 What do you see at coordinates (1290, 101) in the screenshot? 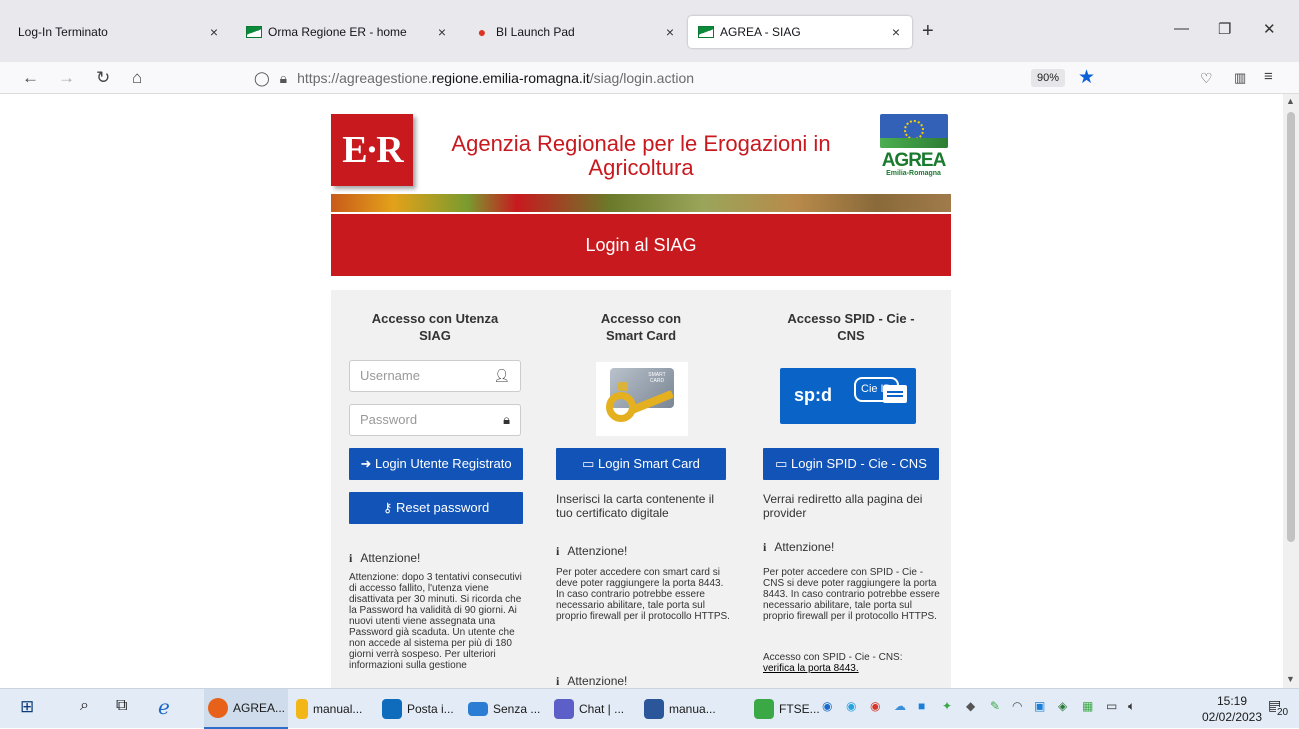
I see `scroll-up-icon: ▲` at bounding box center [1290, 101].